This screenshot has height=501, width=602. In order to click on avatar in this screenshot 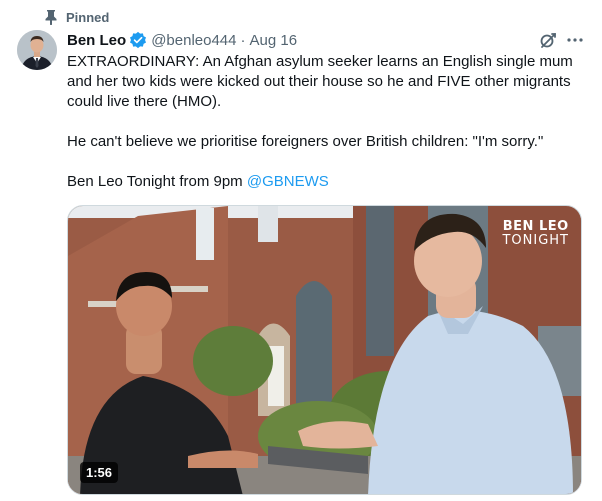, I will do `click(37, 50)`.